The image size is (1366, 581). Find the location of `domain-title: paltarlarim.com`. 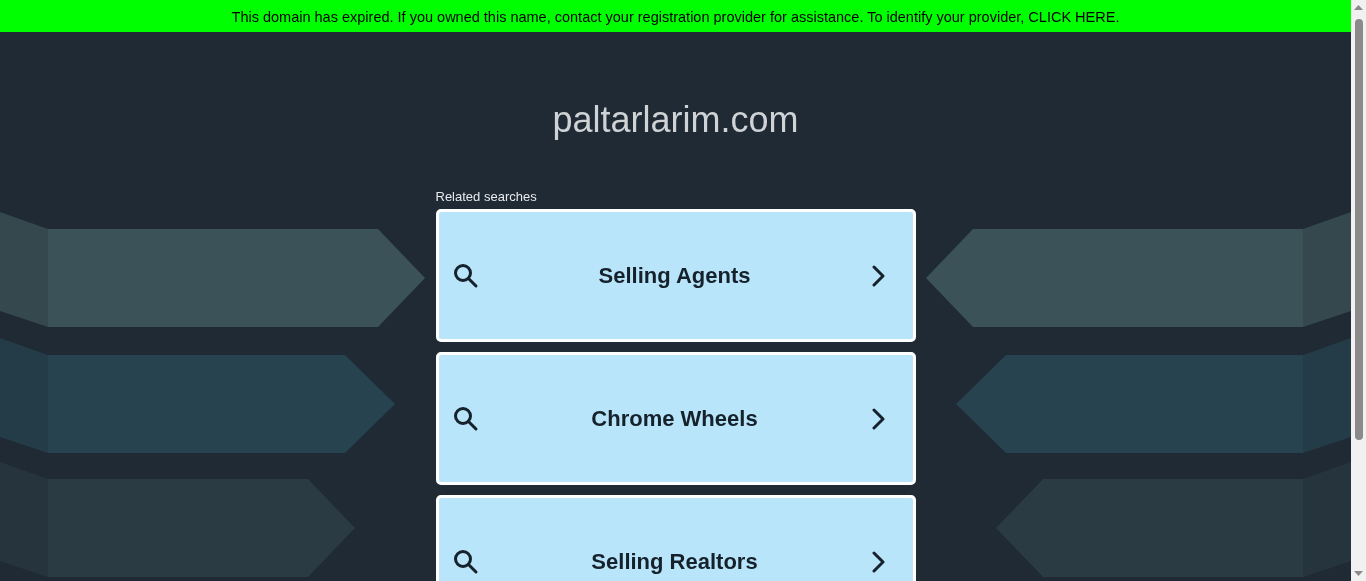

domain-title: paltarlarim.com is located at coordinates (675, 120).